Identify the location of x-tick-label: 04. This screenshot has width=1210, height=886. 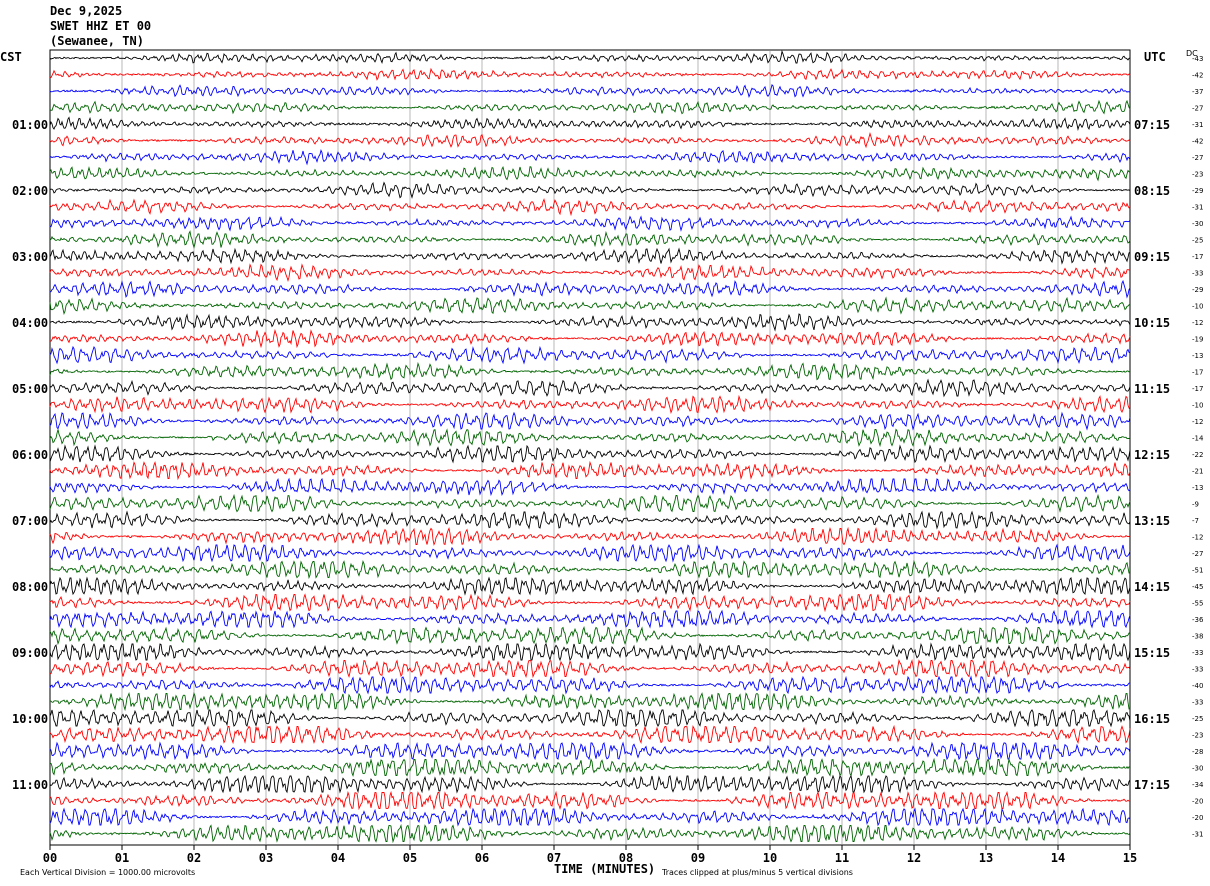
(338, 858).